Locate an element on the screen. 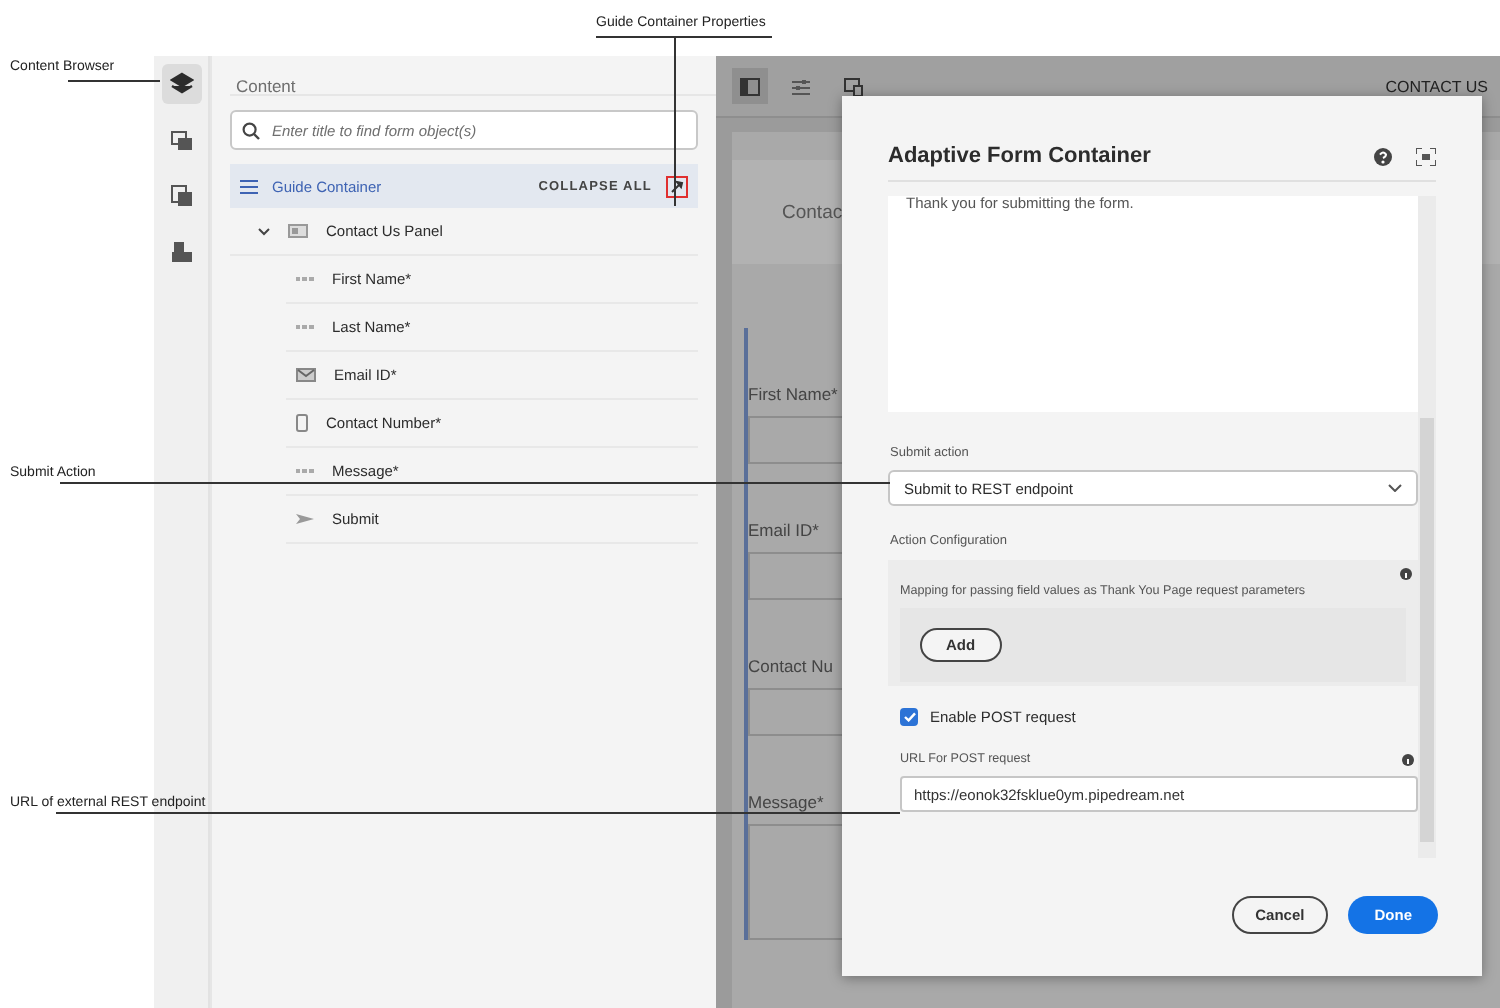 This screenshot has height=1008, width=1500. checkbox is located at coordinates (909, 717).